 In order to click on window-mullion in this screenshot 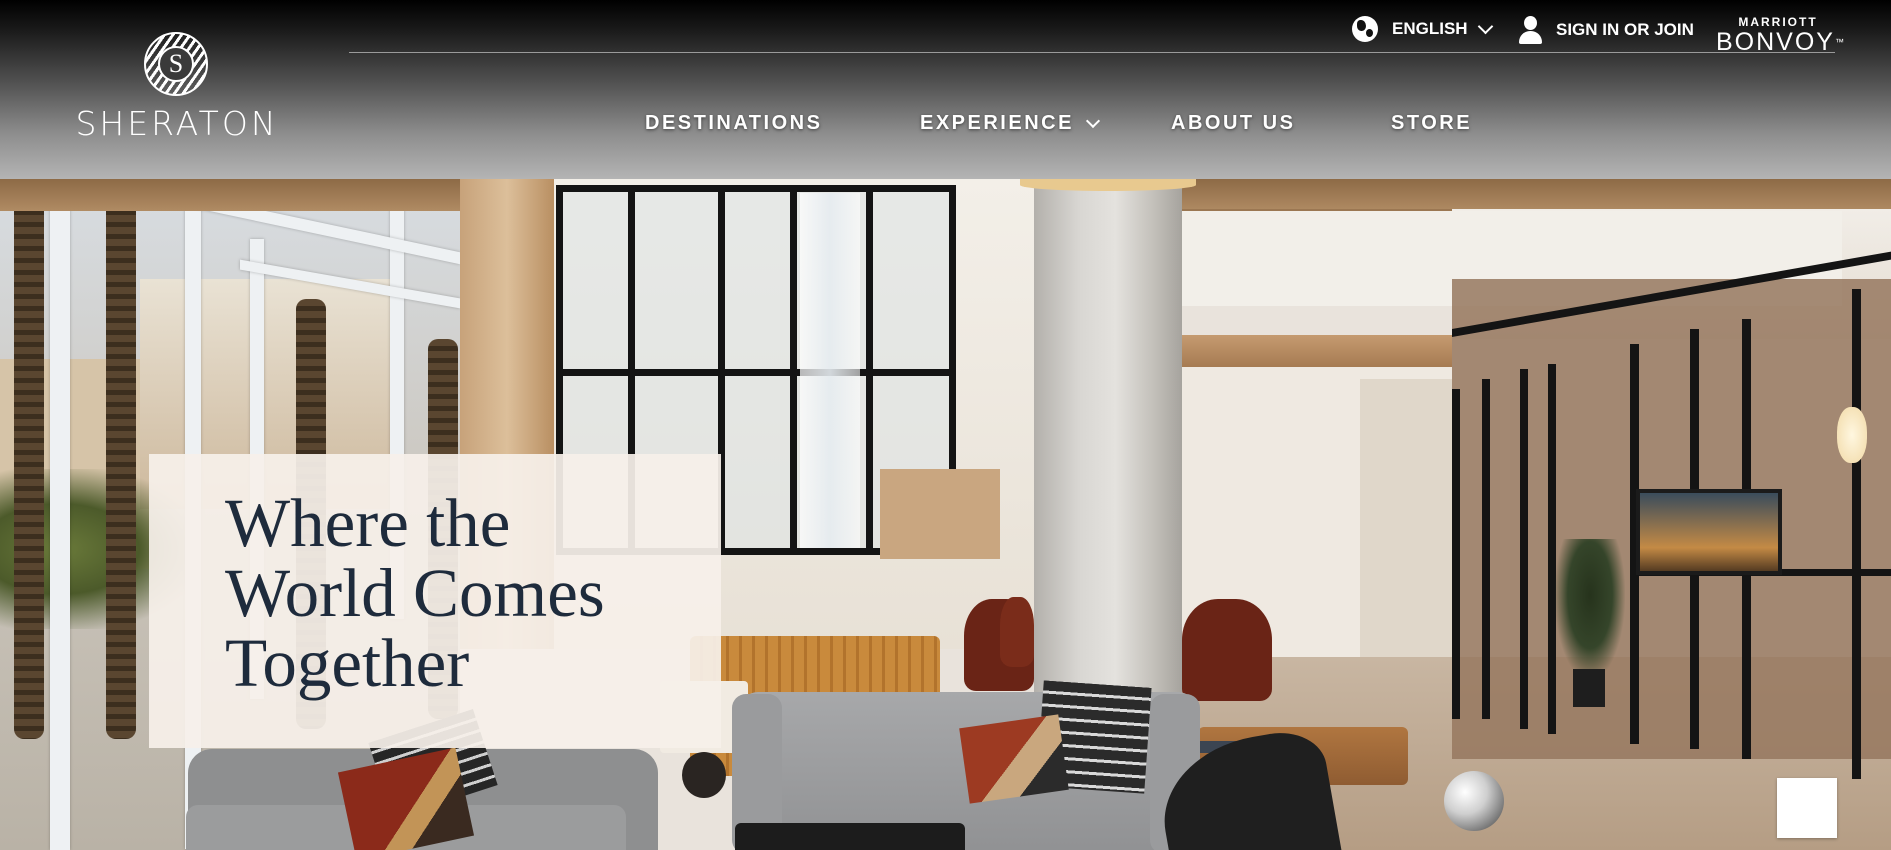, I will do `click(60, 514)`.